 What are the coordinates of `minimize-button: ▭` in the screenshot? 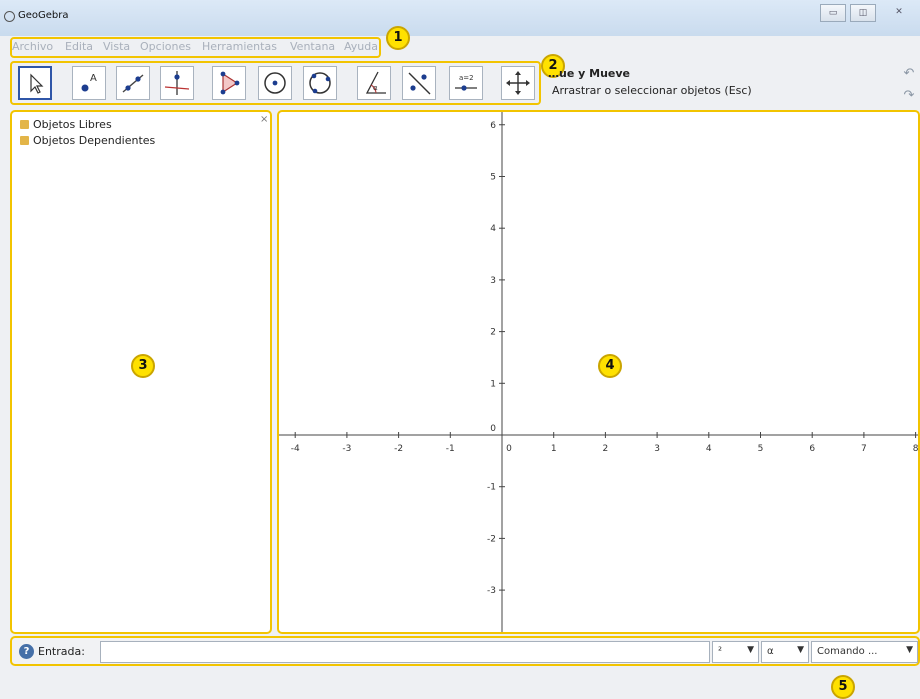 It's located at (833, 13).